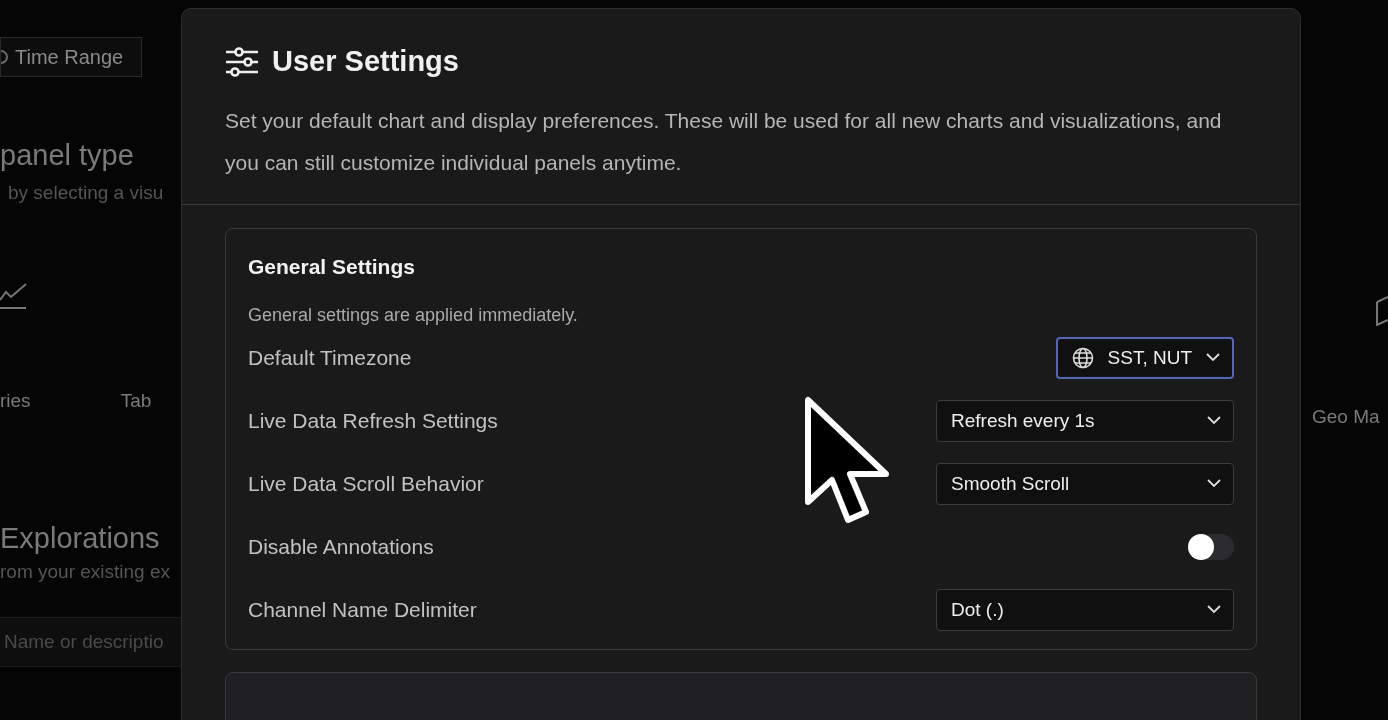 The width and height of the screenshot is (1388, 720). Describe the element at coordinates (71, 57) in the screenshot. I see `time-range-button: Time Range` at that location.